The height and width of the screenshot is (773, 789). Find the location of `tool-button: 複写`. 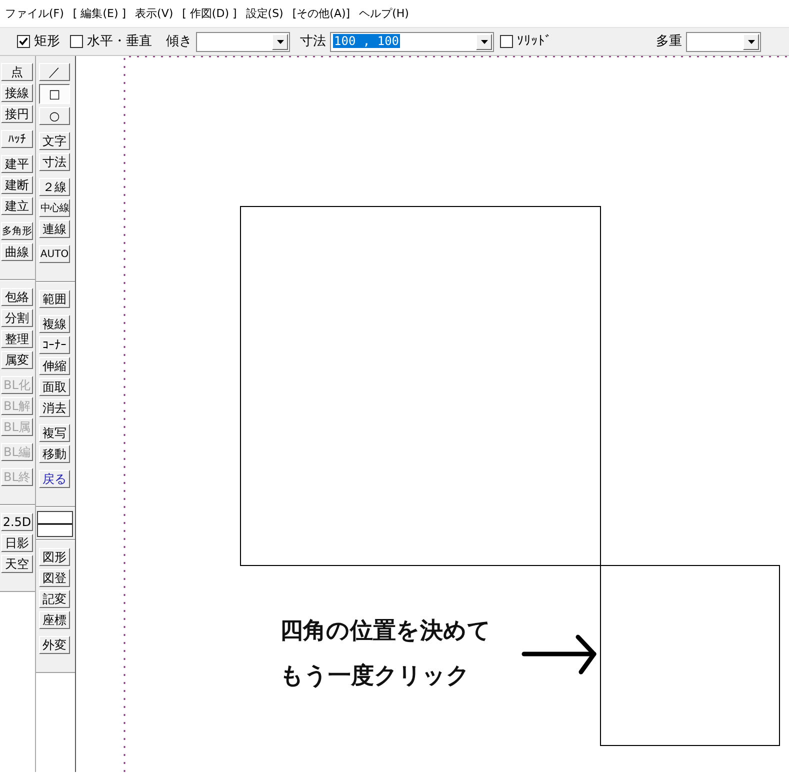

tool-button: 複写 is located at coordinates (54, 433).